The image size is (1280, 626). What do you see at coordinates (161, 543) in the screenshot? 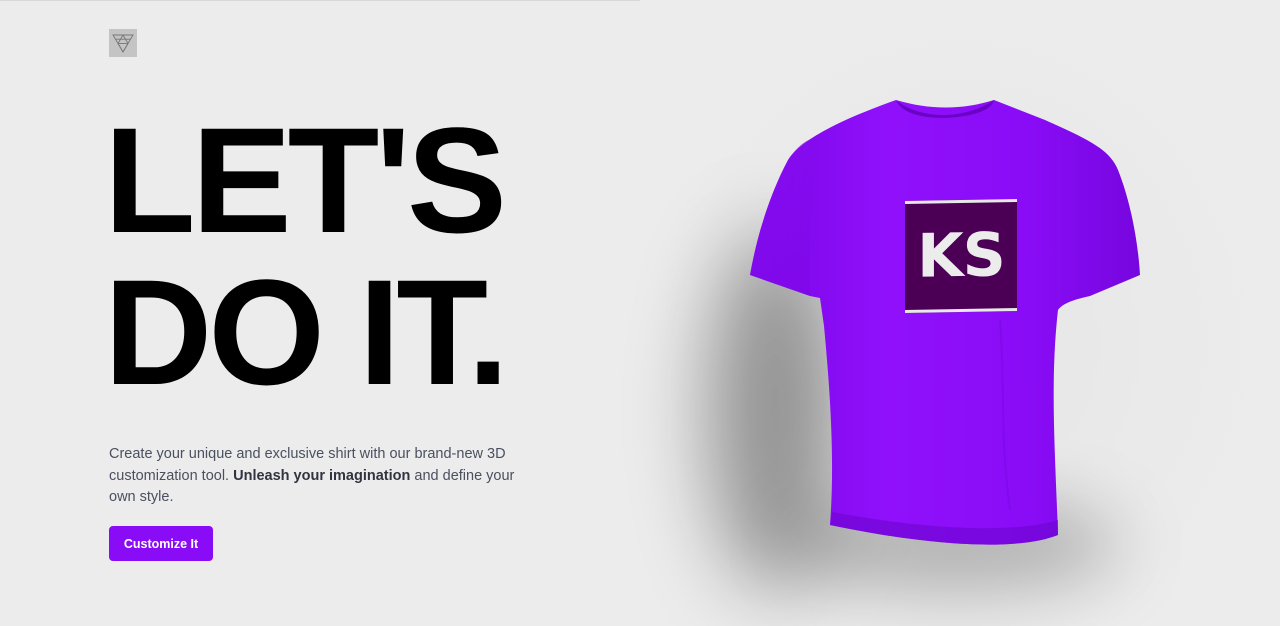
I see `customize-it-button: Customize It` at bounding box center [161, 543].